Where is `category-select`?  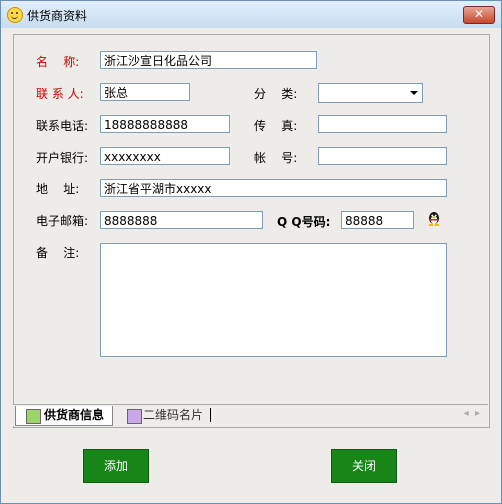 category-select is located at coordinates (370, 93).